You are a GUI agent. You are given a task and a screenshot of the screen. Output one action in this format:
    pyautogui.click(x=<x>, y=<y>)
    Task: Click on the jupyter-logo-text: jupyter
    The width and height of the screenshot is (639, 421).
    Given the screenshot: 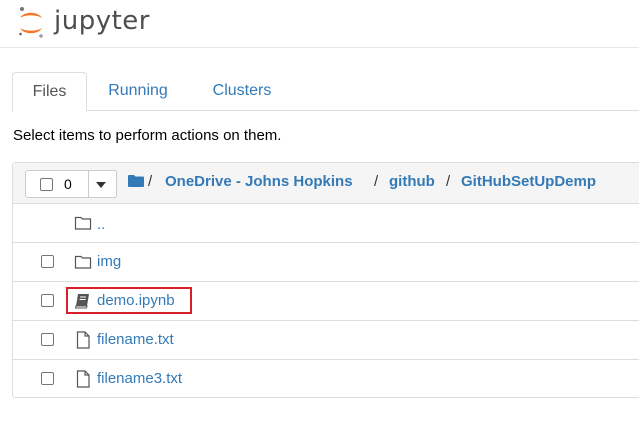 What is the action you would take?
    pyautogui.click(x=102, y=21)
    